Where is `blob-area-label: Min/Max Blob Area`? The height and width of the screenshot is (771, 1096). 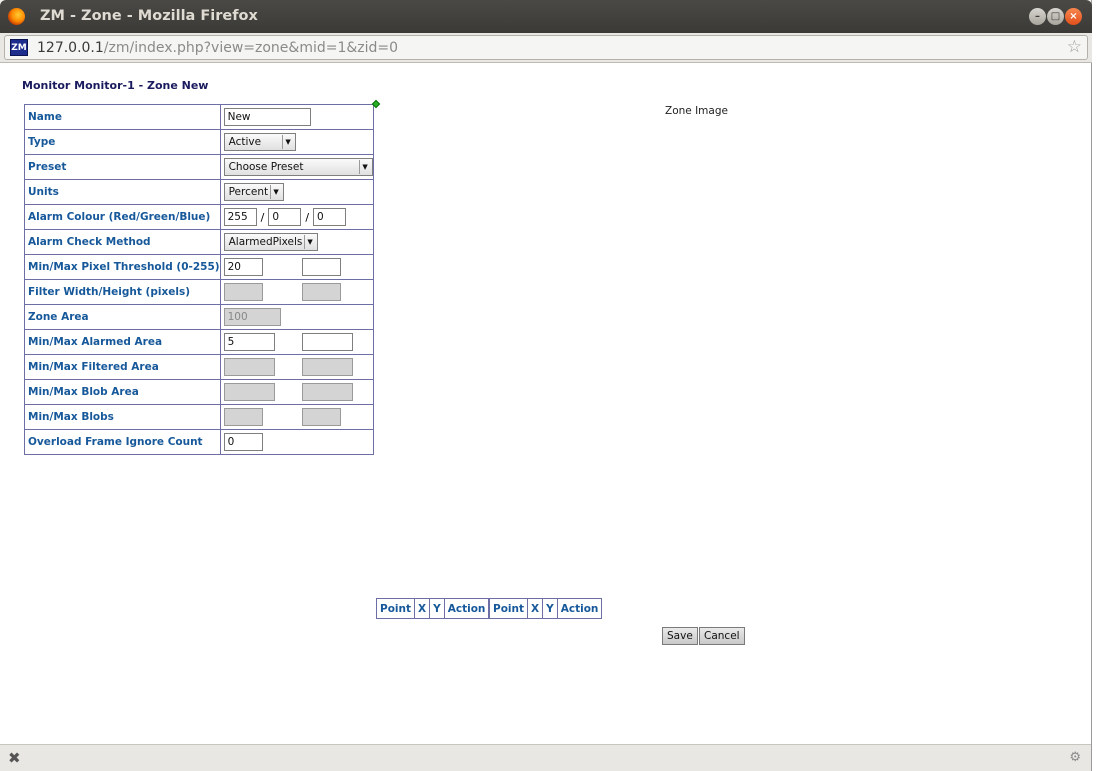 blob-area-label: Min/Max Blob Area is located at coordinates (122, 392).